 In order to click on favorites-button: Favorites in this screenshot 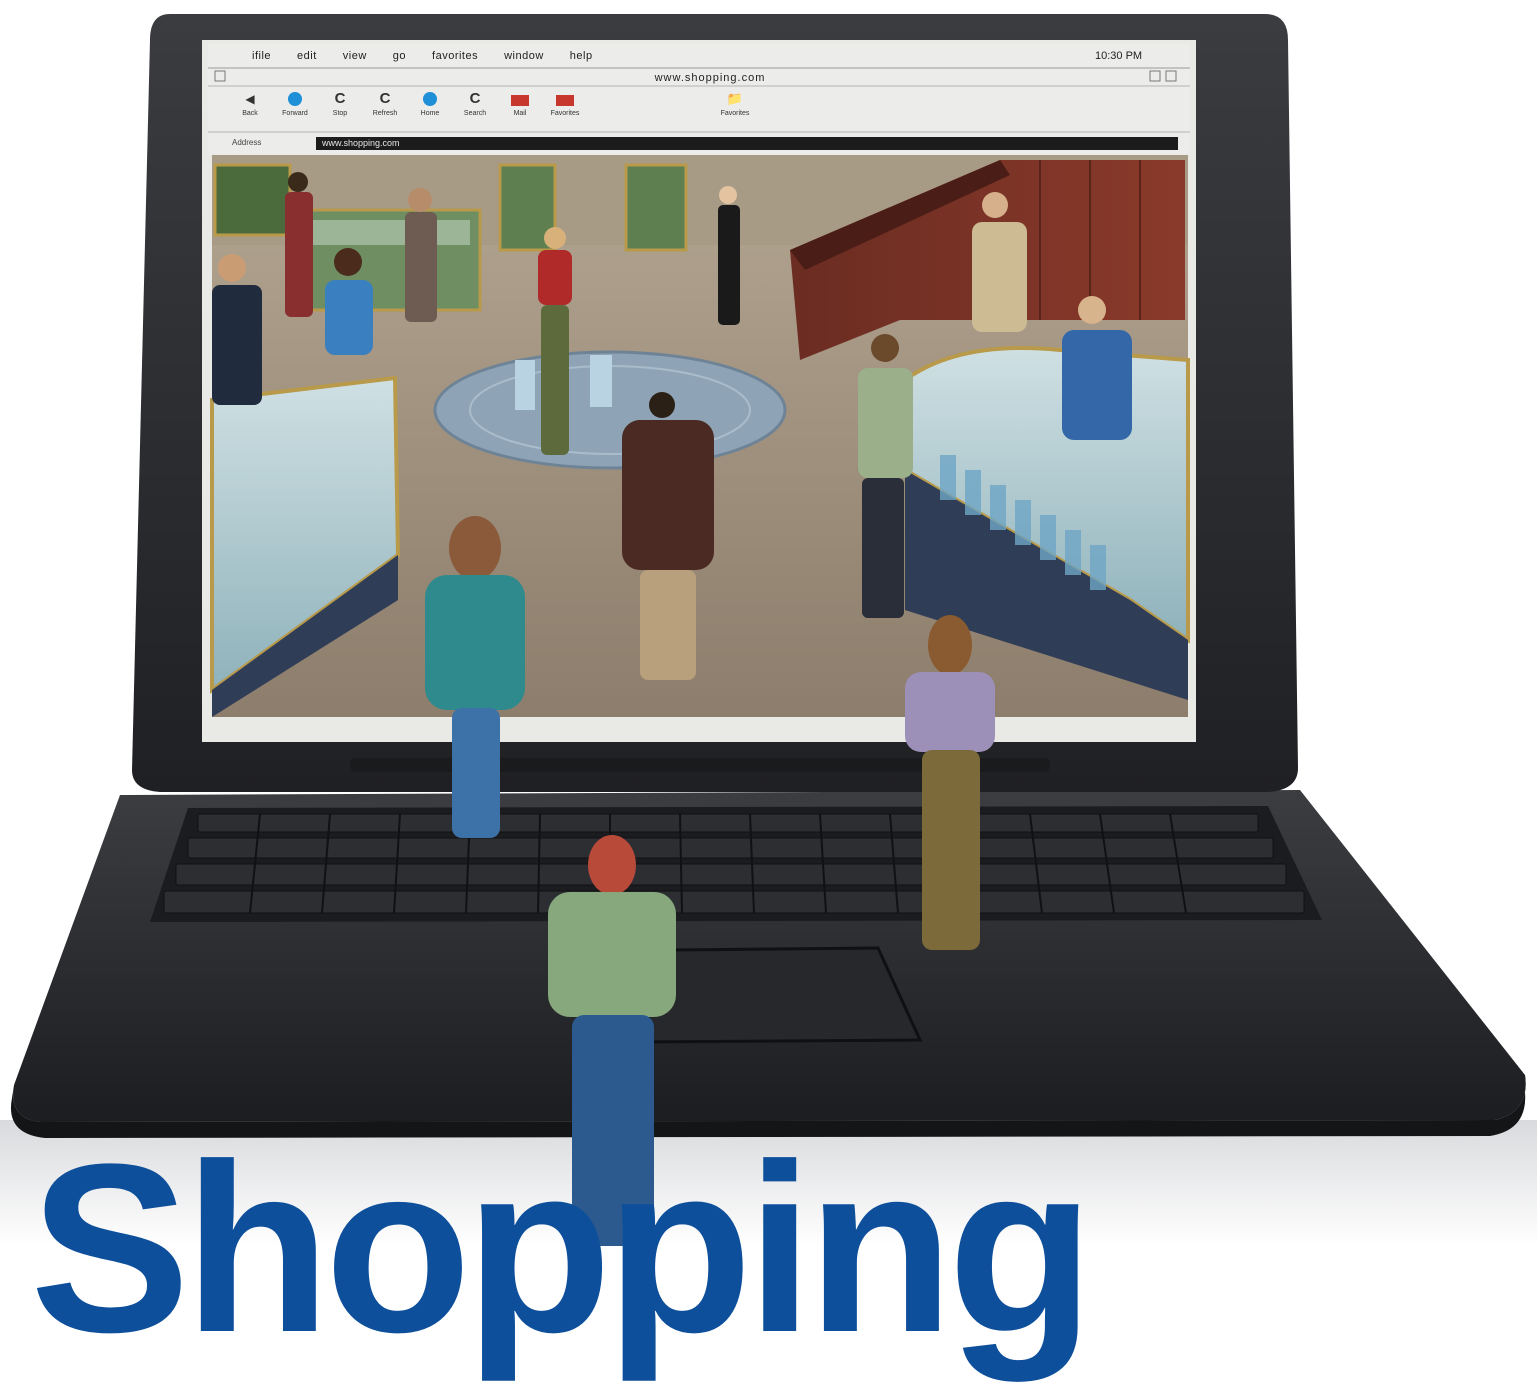, I will do `click(565, 109)`.